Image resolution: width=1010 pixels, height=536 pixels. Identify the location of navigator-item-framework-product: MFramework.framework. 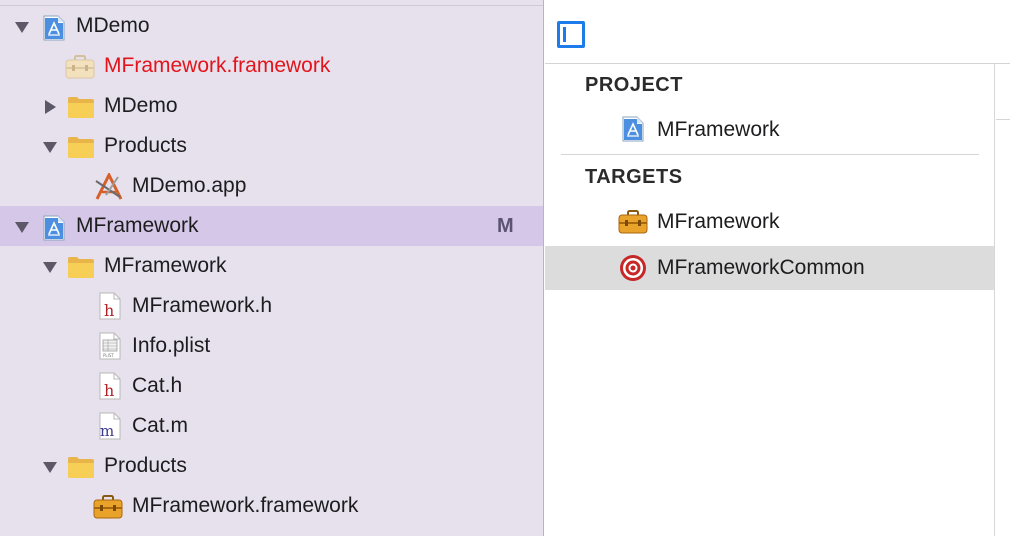
(271, 506).